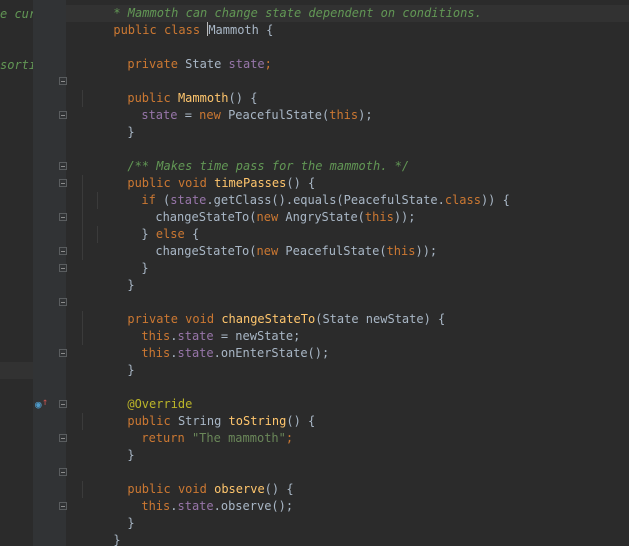 The image size is (629, 546). I want to click on code-line: private State state;, so click(178, 55).